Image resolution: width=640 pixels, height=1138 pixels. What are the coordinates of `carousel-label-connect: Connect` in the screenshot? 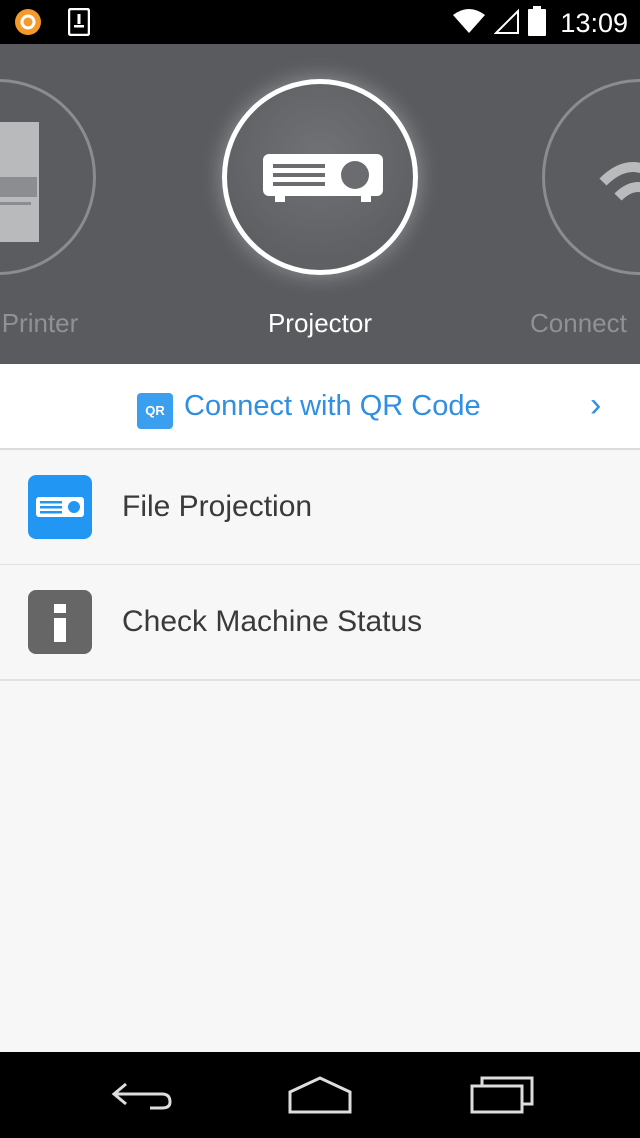 It's located at (578, 323).